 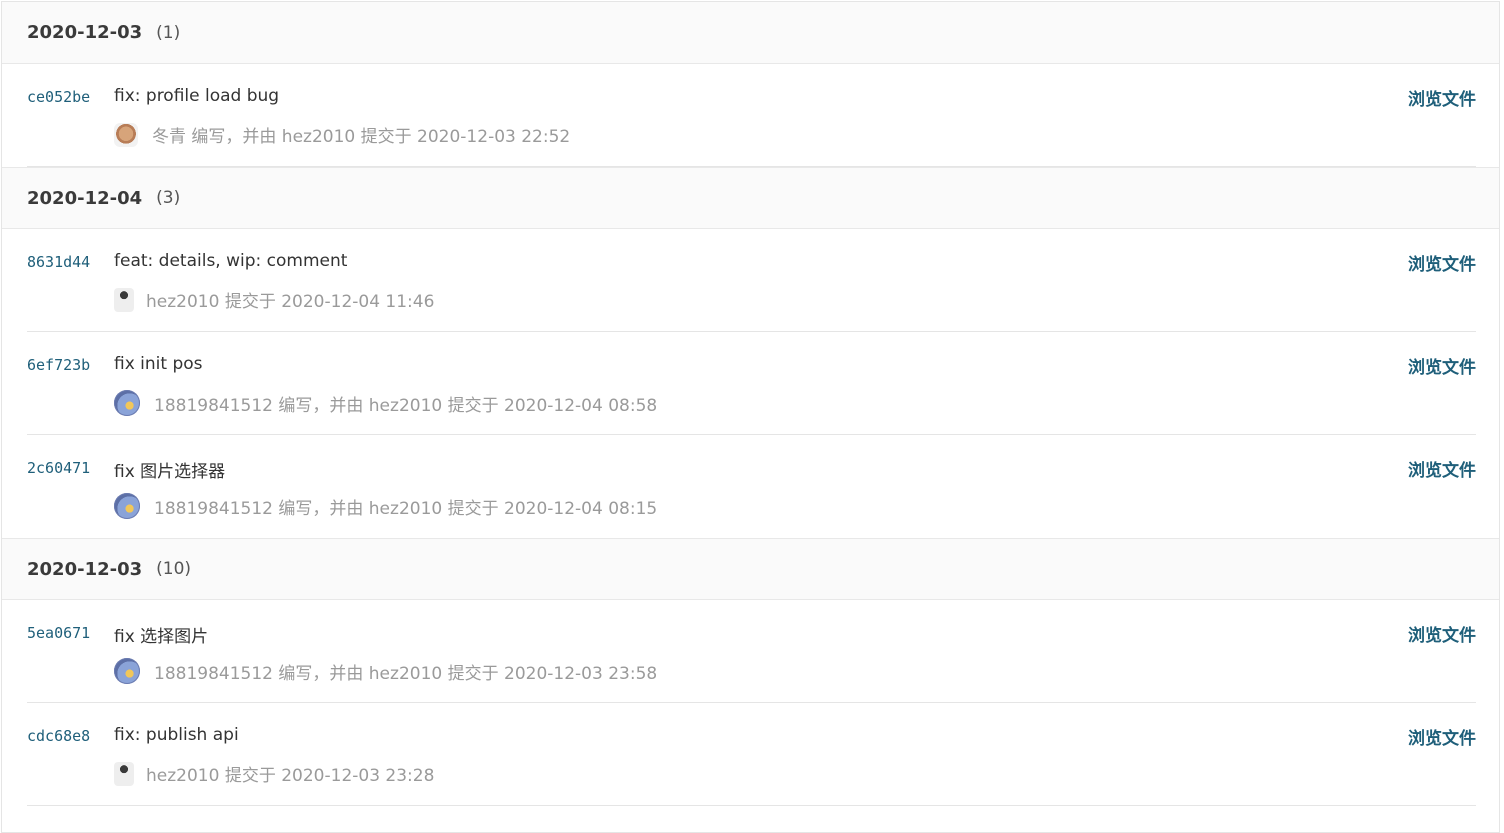 I want to click on commit-meta: 冬青 编写，并由 hez2010 提交于 2020-12-03 22:52, so click(x=342, y=134).